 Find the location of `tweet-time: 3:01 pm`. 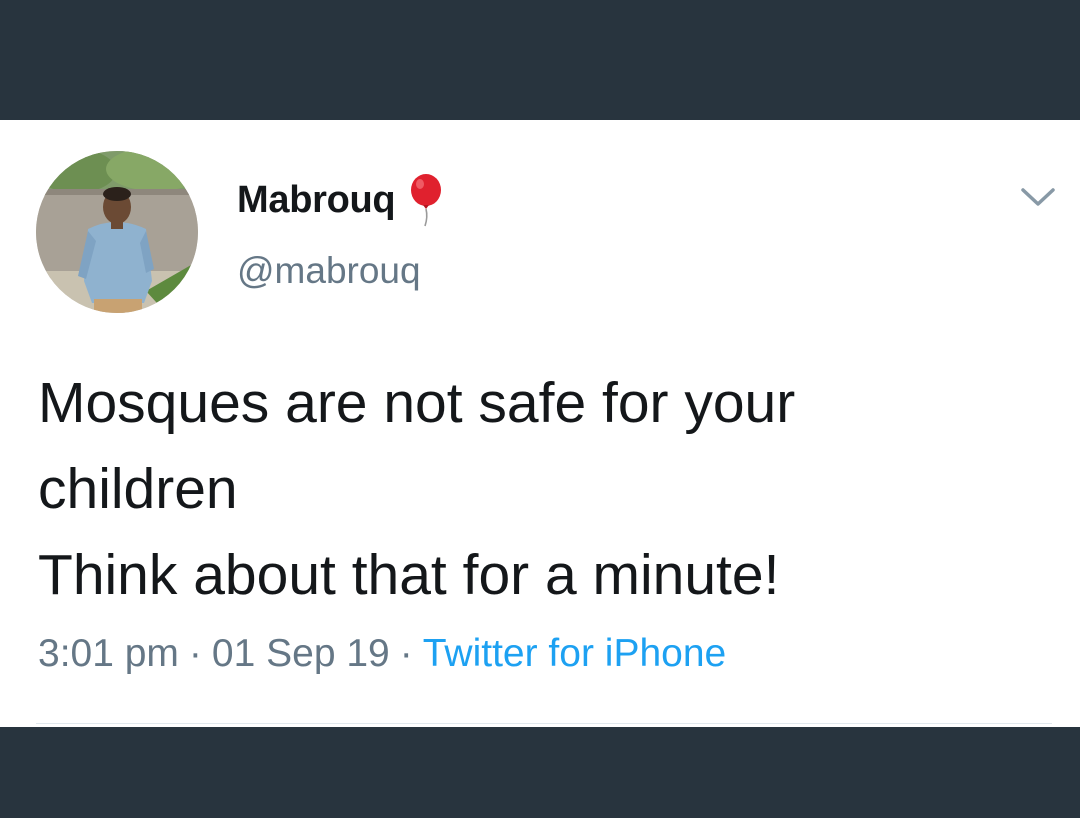

tweet-time: 3:01 pm is located at coordinates (108, 653).